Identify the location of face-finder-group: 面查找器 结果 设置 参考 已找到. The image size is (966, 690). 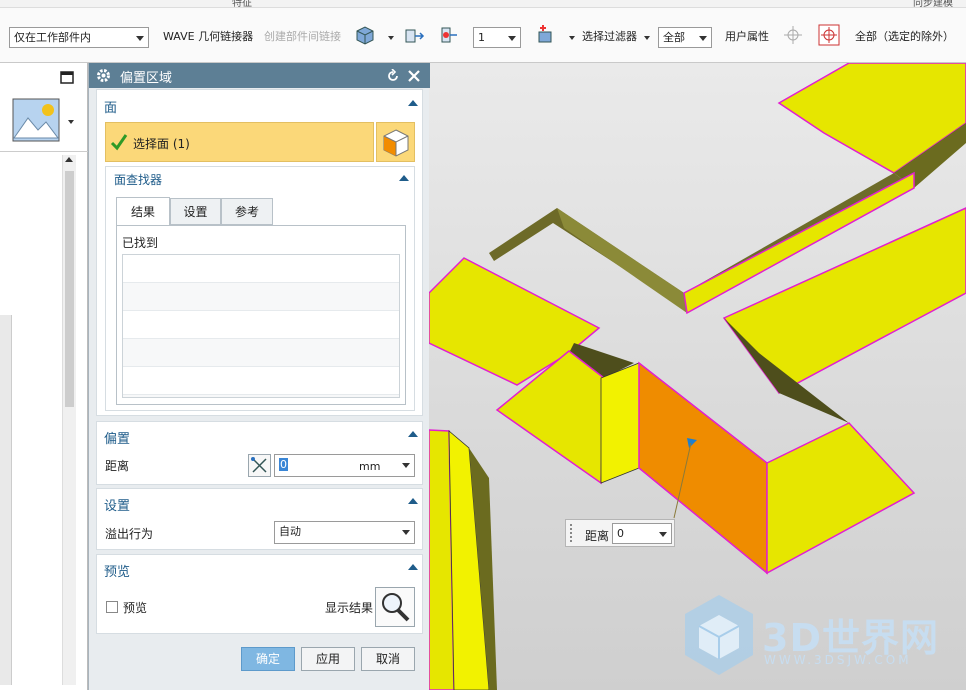
(260, 288).